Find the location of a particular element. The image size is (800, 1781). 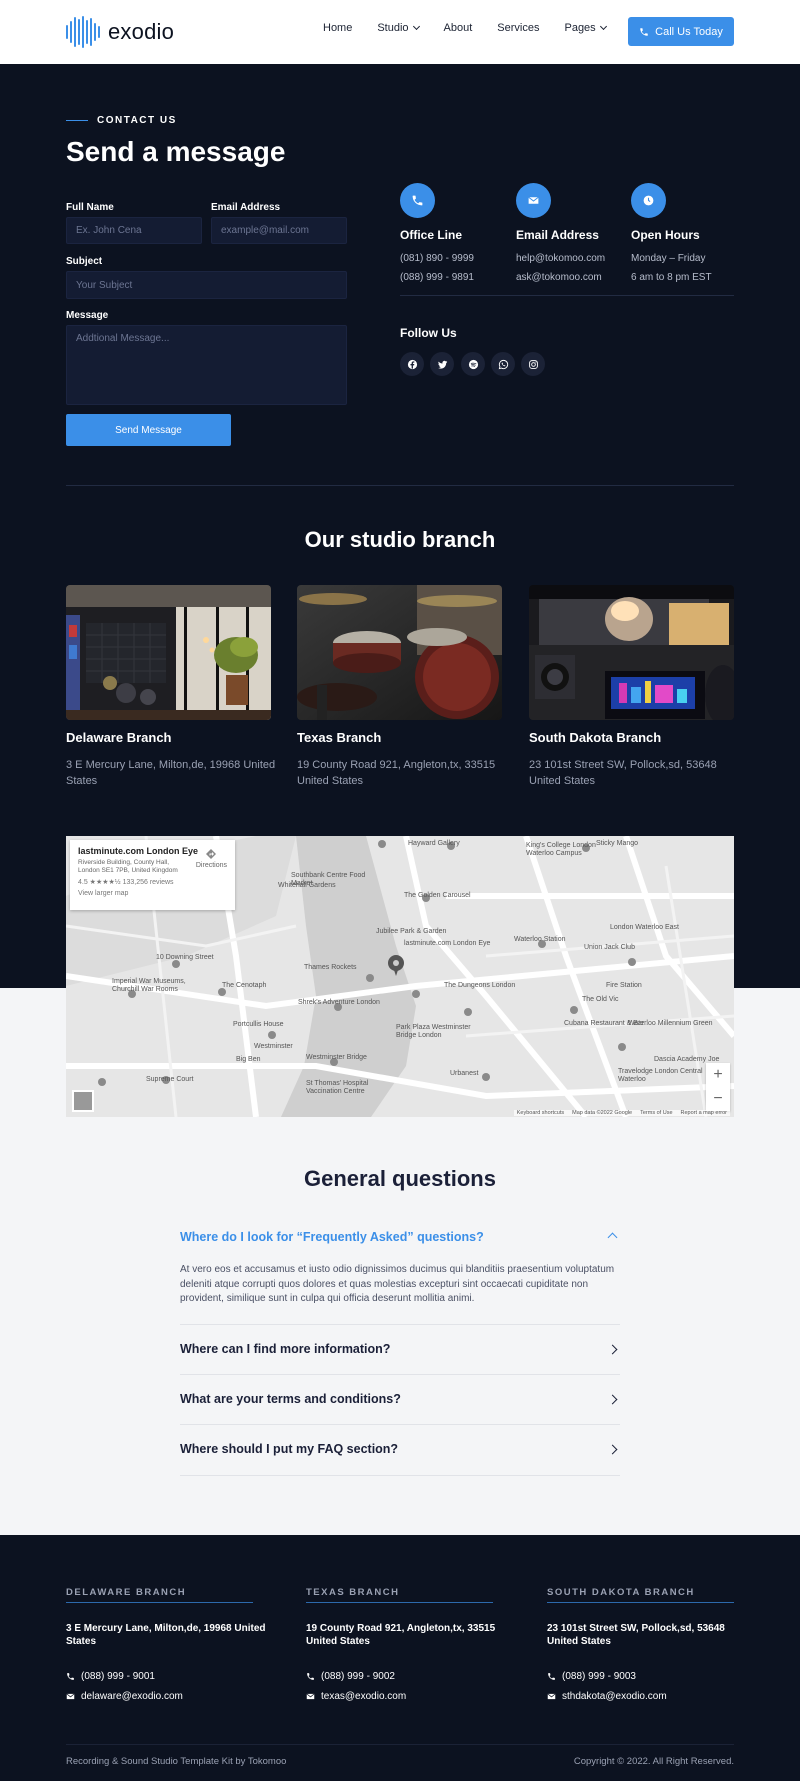

whatsapp-link is located at coordinates (503, 364).